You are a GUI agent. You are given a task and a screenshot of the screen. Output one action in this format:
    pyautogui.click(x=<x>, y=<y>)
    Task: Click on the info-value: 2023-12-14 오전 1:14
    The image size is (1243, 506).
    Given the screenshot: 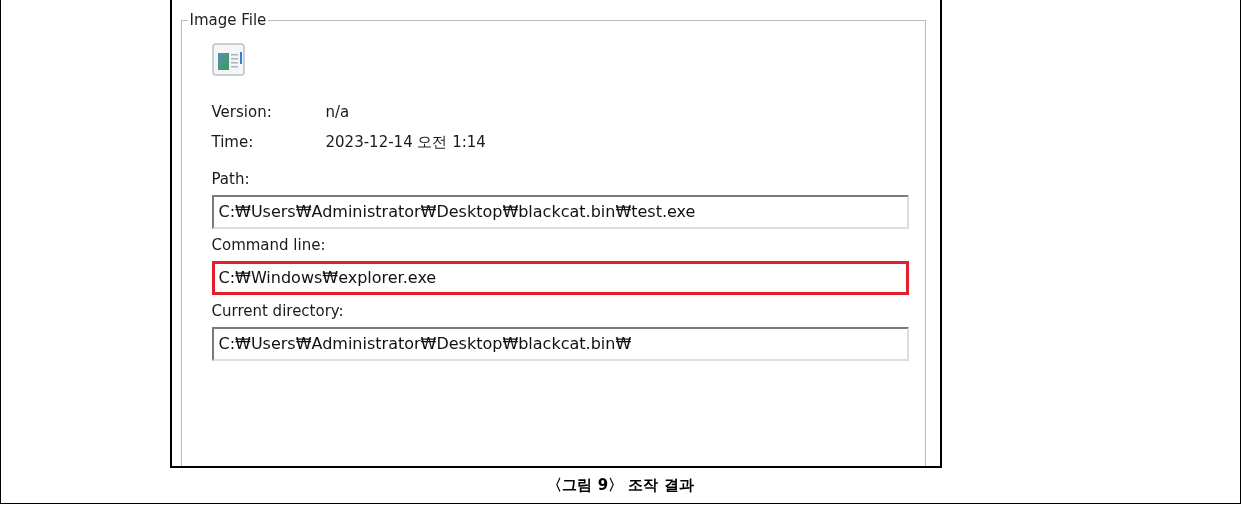 What is the action you would take?
    pyautogui.click(x=405, y=142)
    